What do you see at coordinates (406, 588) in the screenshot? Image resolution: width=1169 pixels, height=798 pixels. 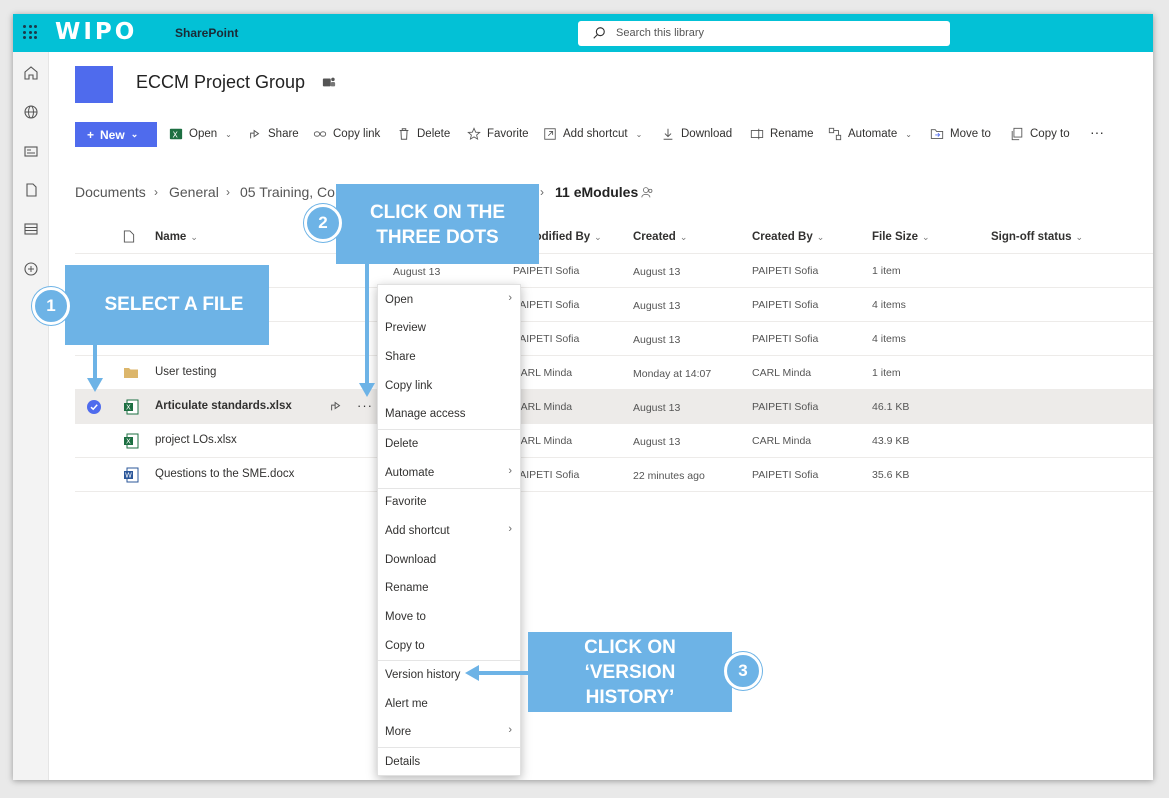 I see `menu-item-rename: Rename` at bounding box center [406, 588].